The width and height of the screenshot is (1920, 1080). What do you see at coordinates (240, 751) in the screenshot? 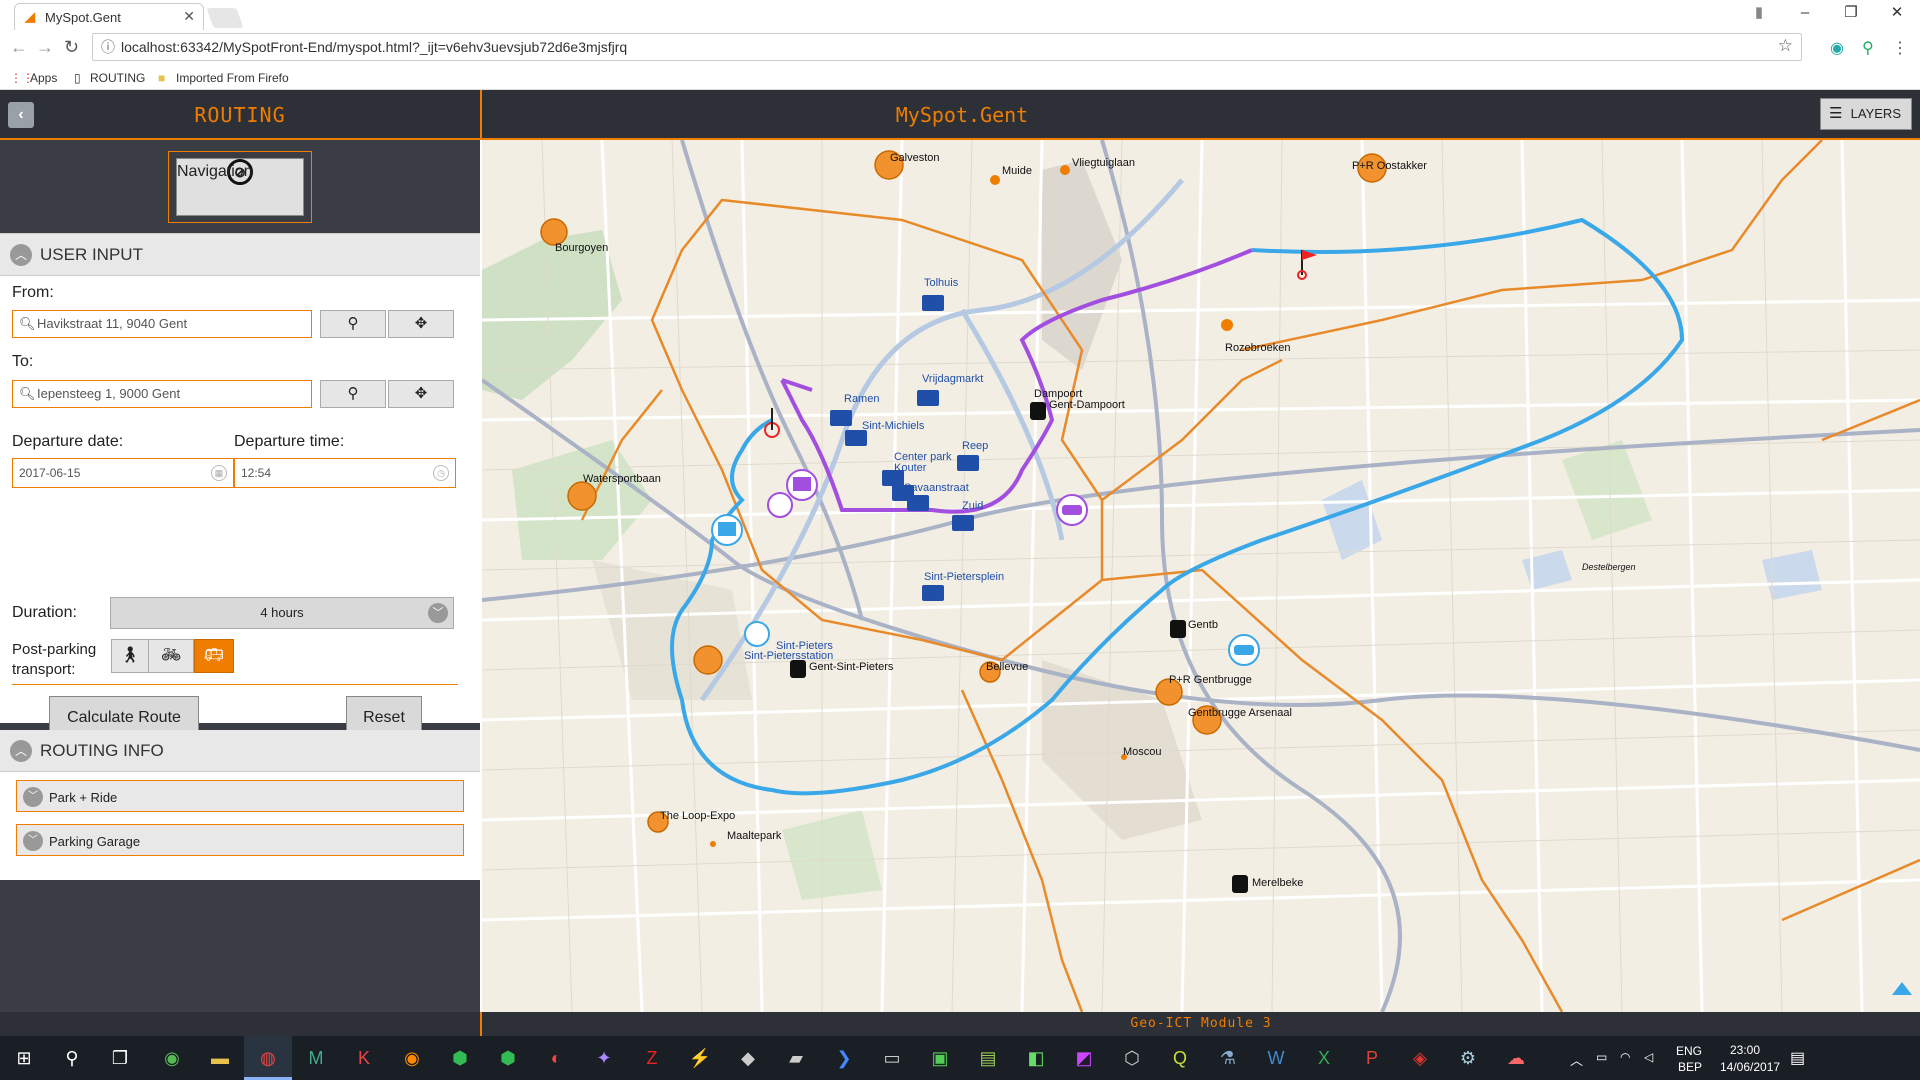
I see `routing-info-header: ︿ ROUTING INFO` at bounding box center [240, 751].